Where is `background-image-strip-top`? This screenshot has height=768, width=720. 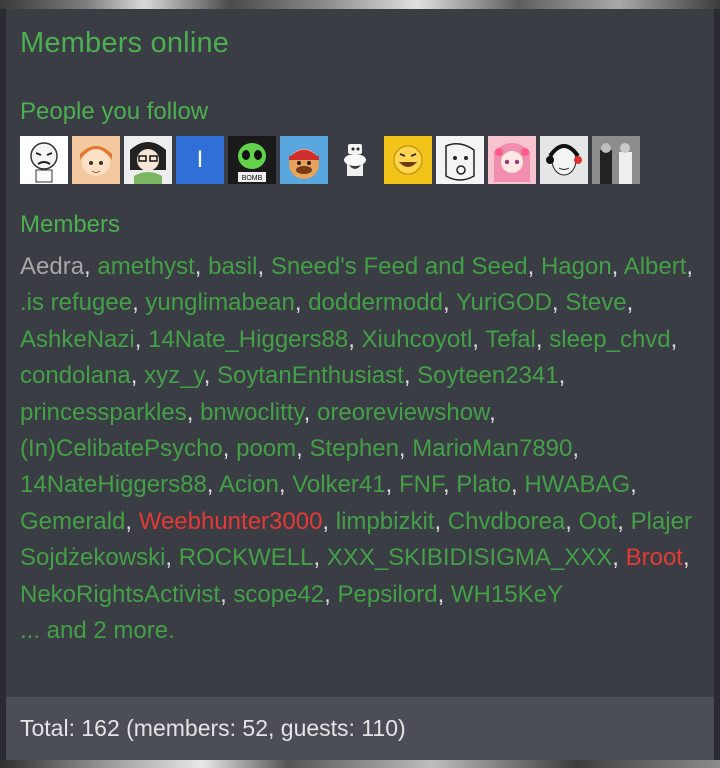
background-image-strip-top is located at coordinates (360, 4).